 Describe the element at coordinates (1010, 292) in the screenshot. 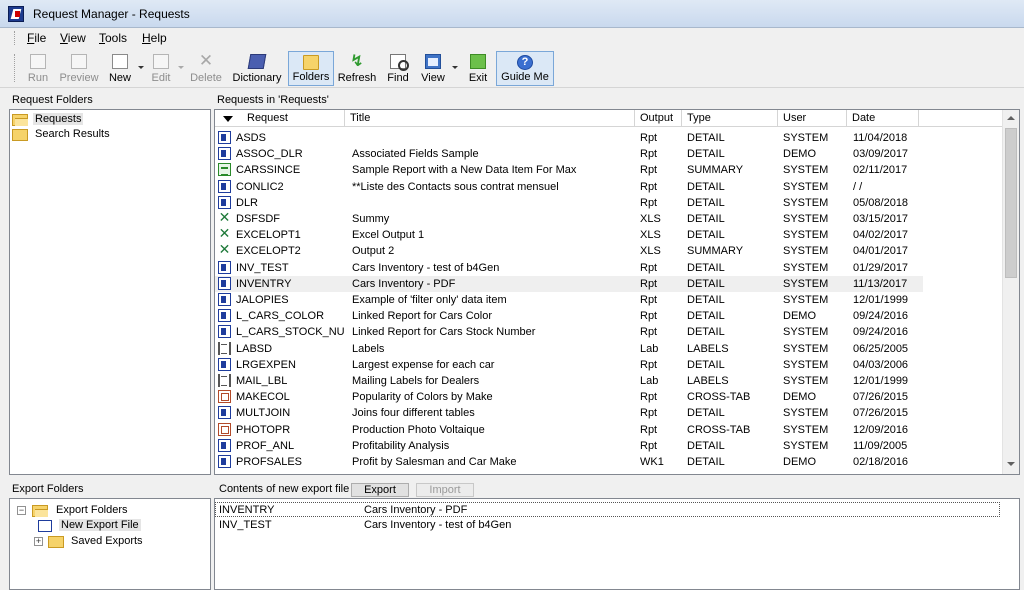

I see `requests-vertical-scrollbar` at that location.